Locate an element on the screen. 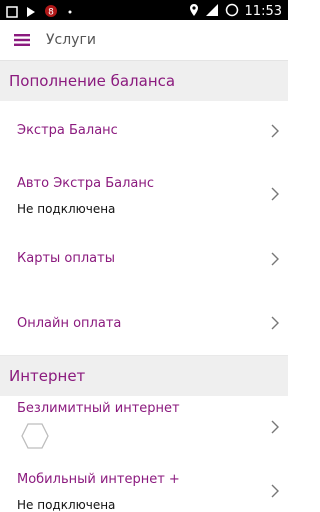  signal-icon is located at coordinates (212, 11).